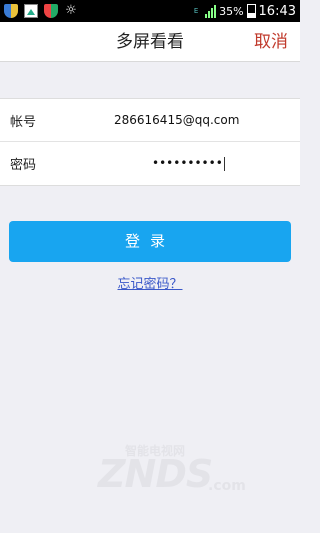  What do you see at coordinates (201, 120) in the screenshot?
I see `account-input: 286616415@qq.com` at bounding box center [201, 120].